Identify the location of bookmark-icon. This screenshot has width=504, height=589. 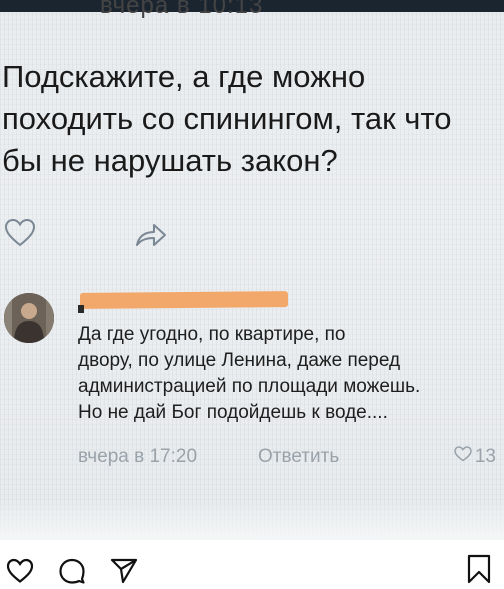
(479, 571).